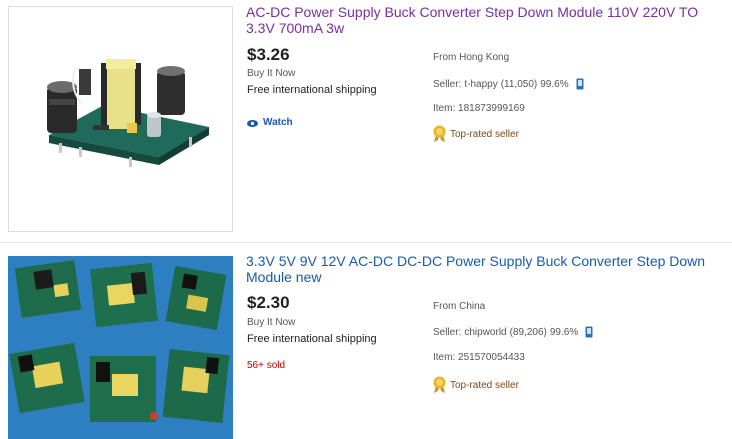 The image size is (732, 439). Describe the element at coordinates (268, 54) in the screenshot. I see `listing-price: $3.26` at that location.